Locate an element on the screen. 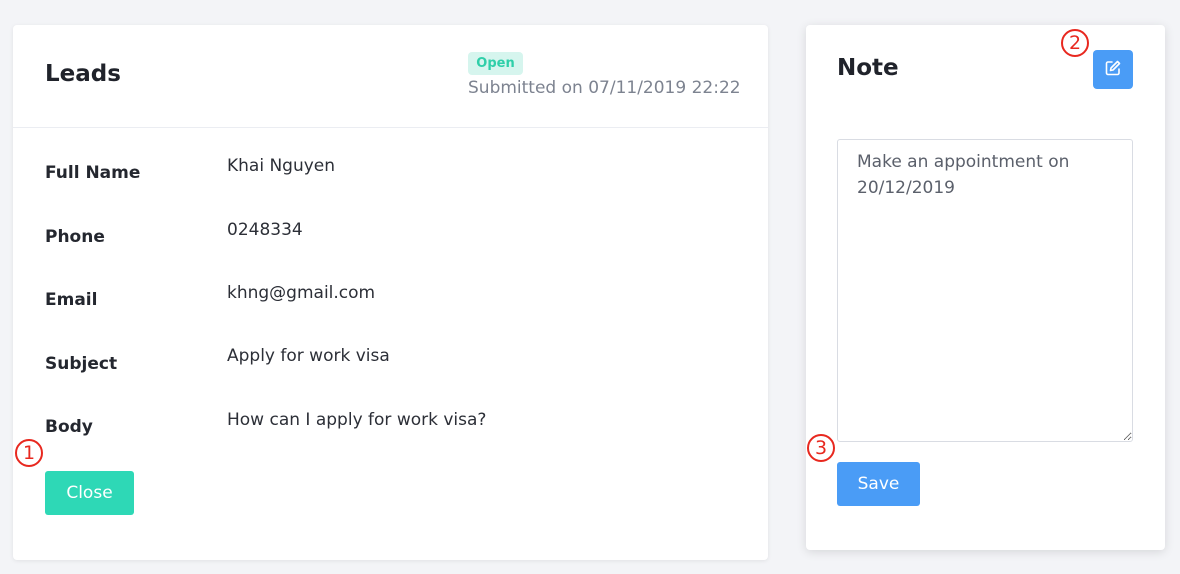 The width and height of the screenshot is (1180, 574). annotation-marker-1: 1 is located at coordinates (29, 453).